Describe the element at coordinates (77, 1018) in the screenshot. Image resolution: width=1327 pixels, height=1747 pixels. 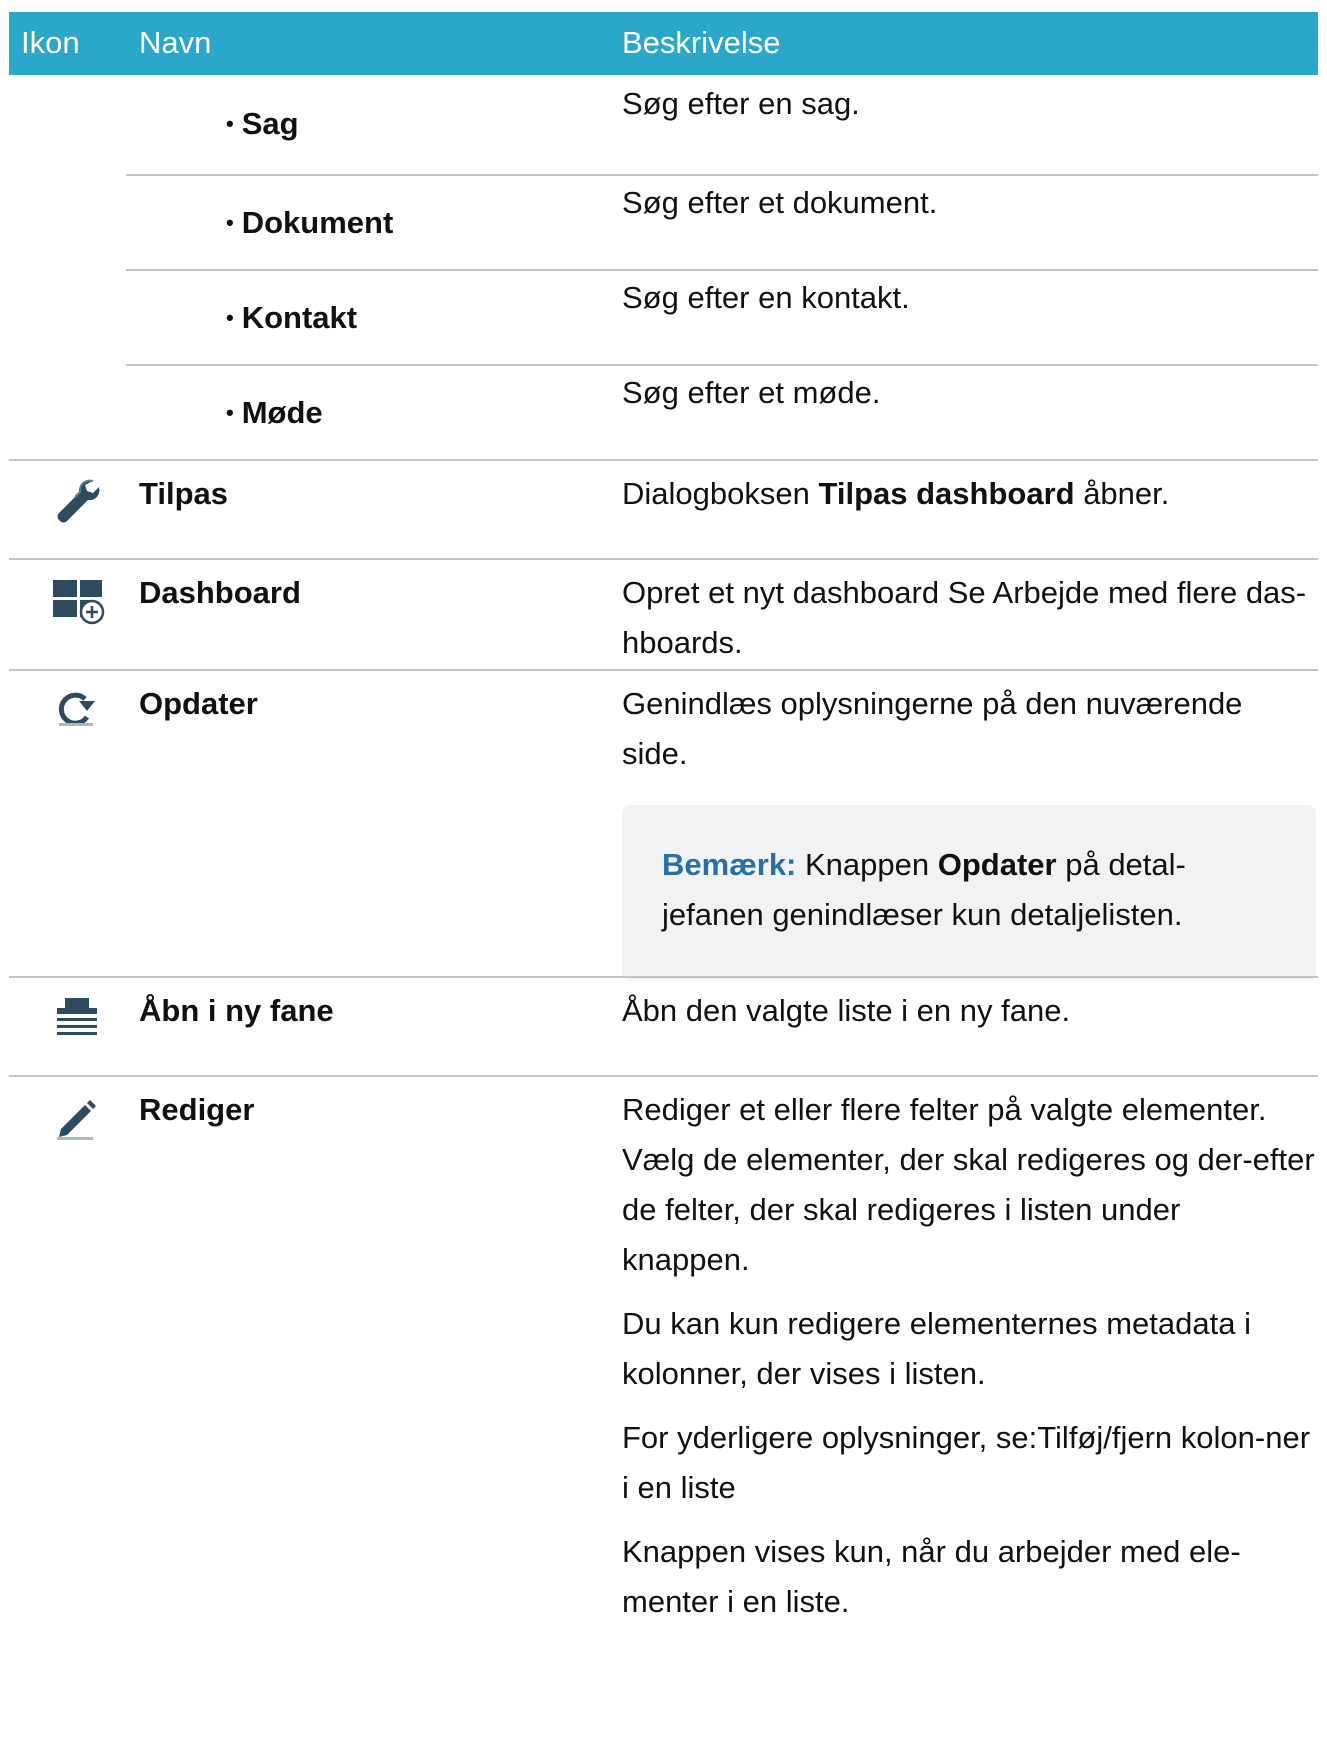
I see `open-in-new-tab-icon` at that location.